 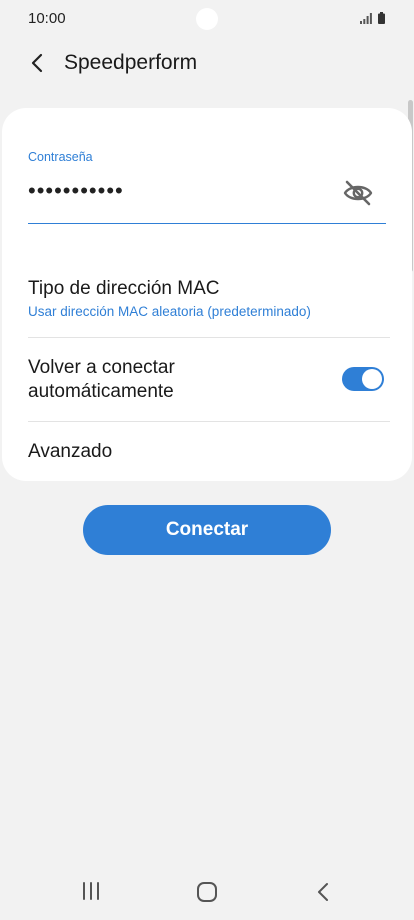 What do you see at coordinates (381, 18) in the screenshot?
I see `battery-icon` at bounding box center [381, 18].